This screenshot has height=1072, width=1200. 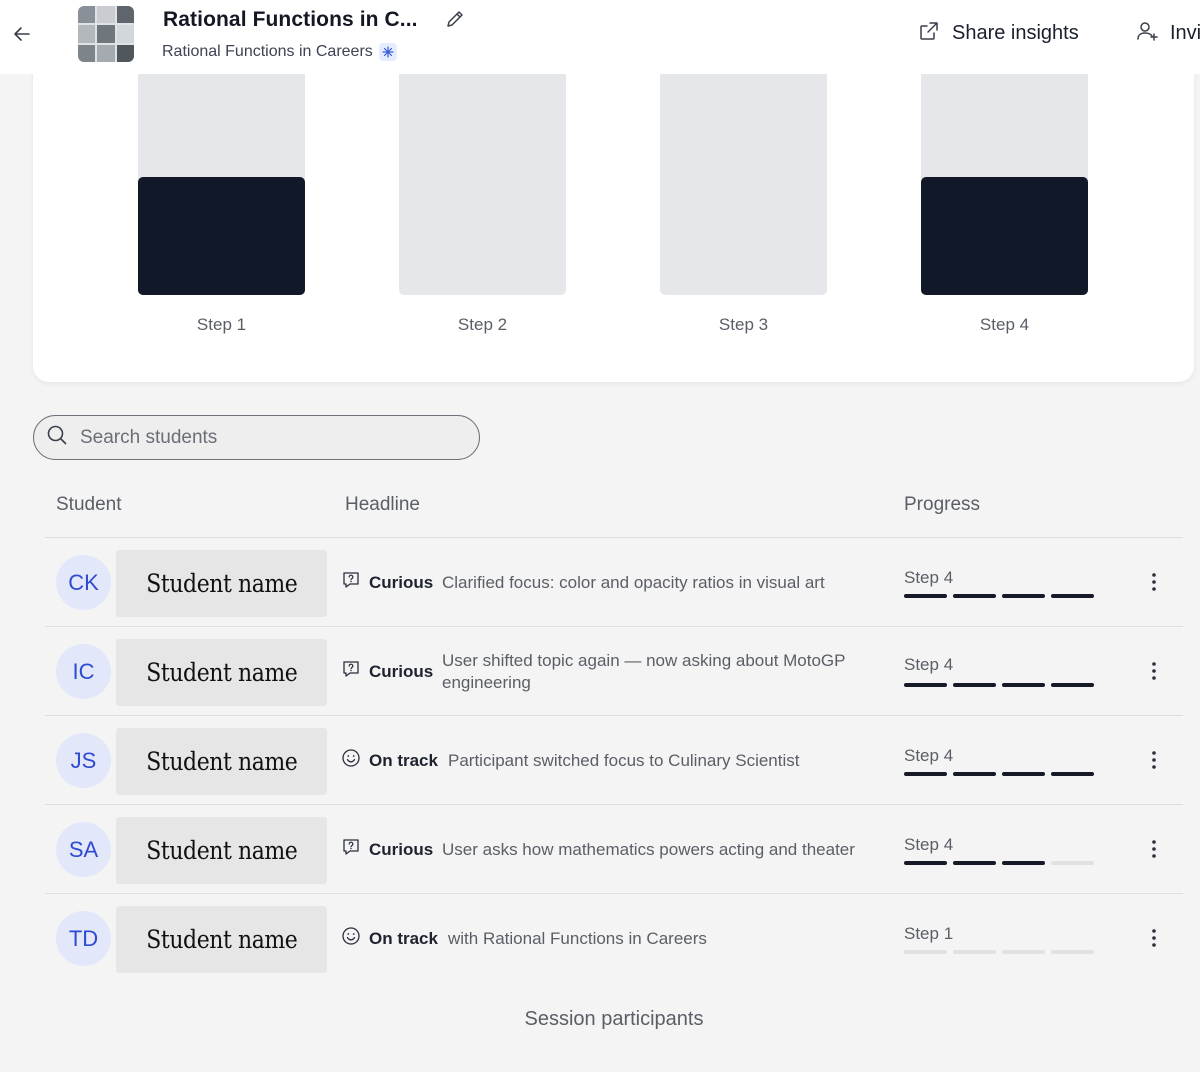 What do you see at coordinates (83, 938) in the screenshot?
I see `avatar: TD` at bounding box center [83, 938].